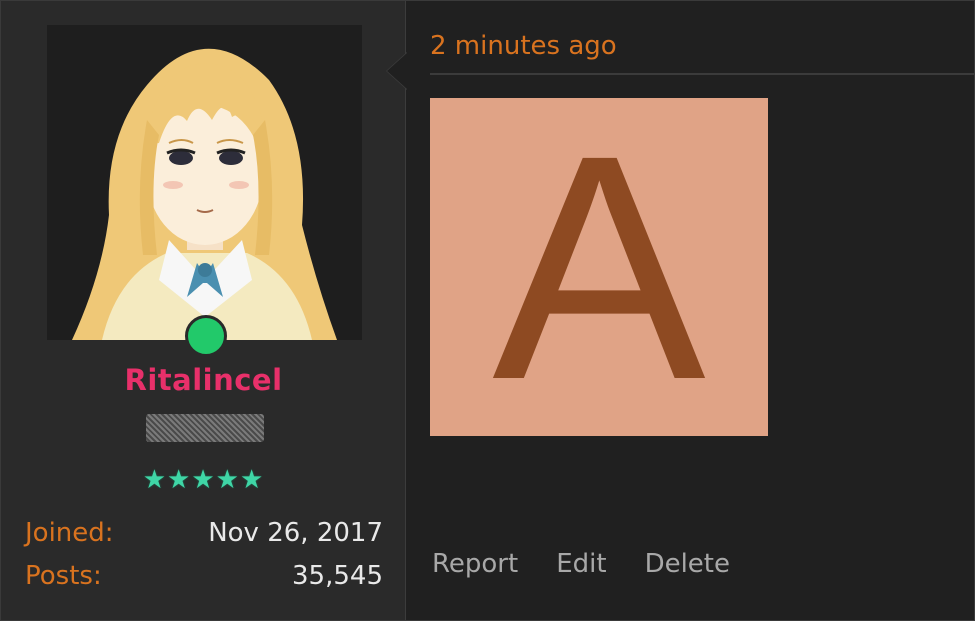  What do you see at coordinates (204, 576) in the screenshot?
I see `stat-posts: Posts: 35,545` at bounding box center [204, 576].